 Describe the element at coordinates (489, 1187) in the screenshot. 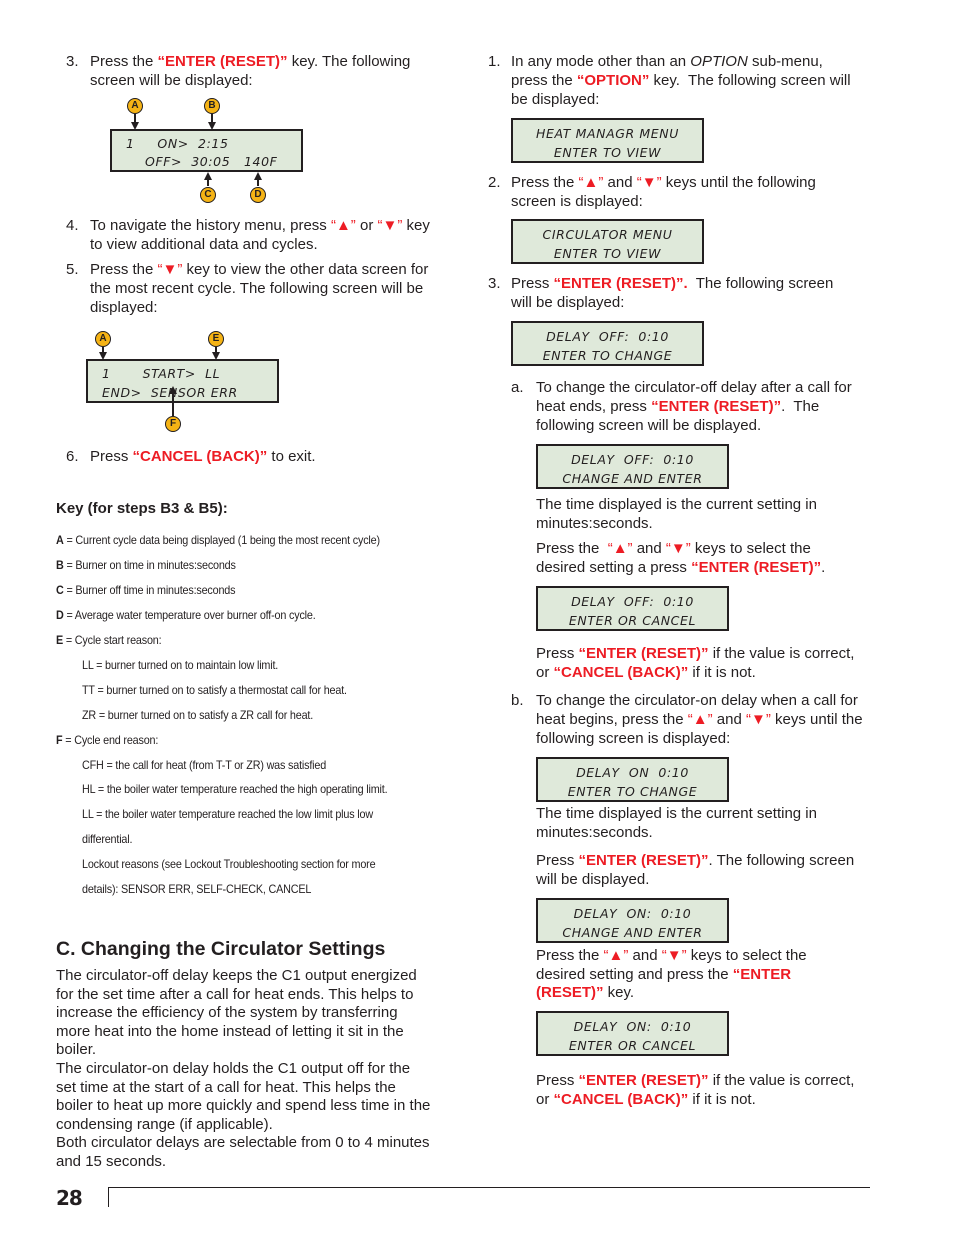

I see `footer-rule` at that location.